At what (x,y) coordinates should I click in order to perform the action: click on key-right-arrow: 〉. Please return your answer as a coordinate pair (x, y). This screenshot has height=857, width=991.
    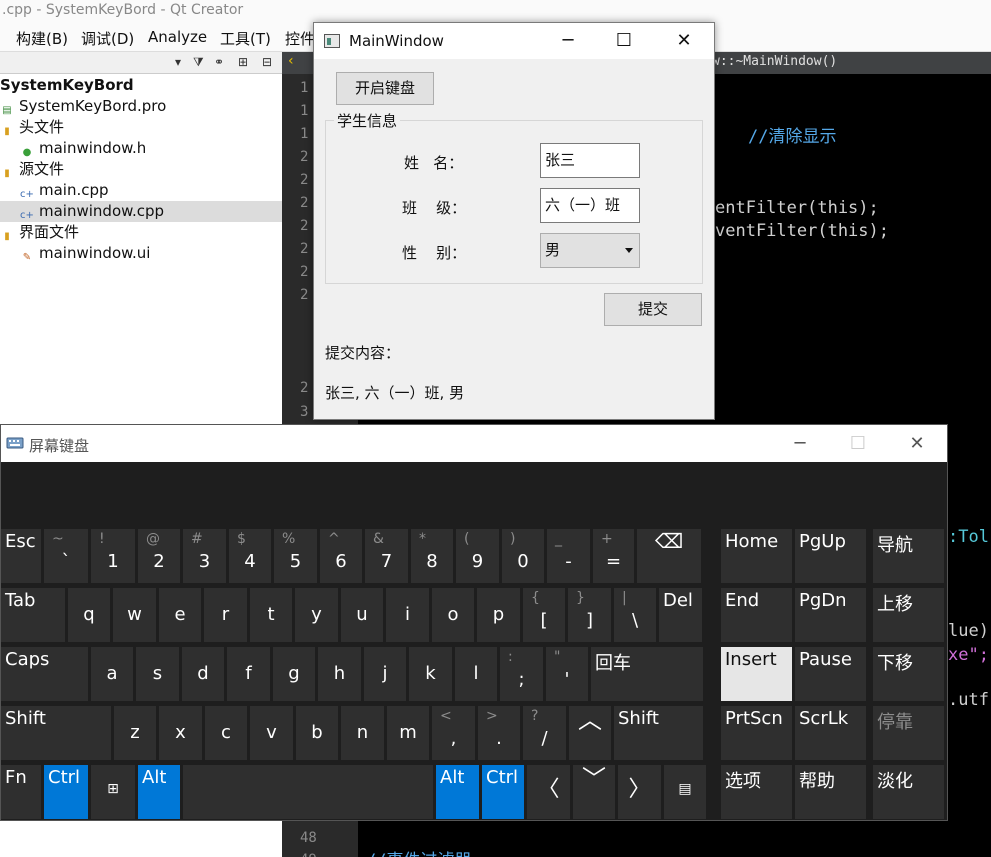
    Looking at the image, I should click on (639, 792).